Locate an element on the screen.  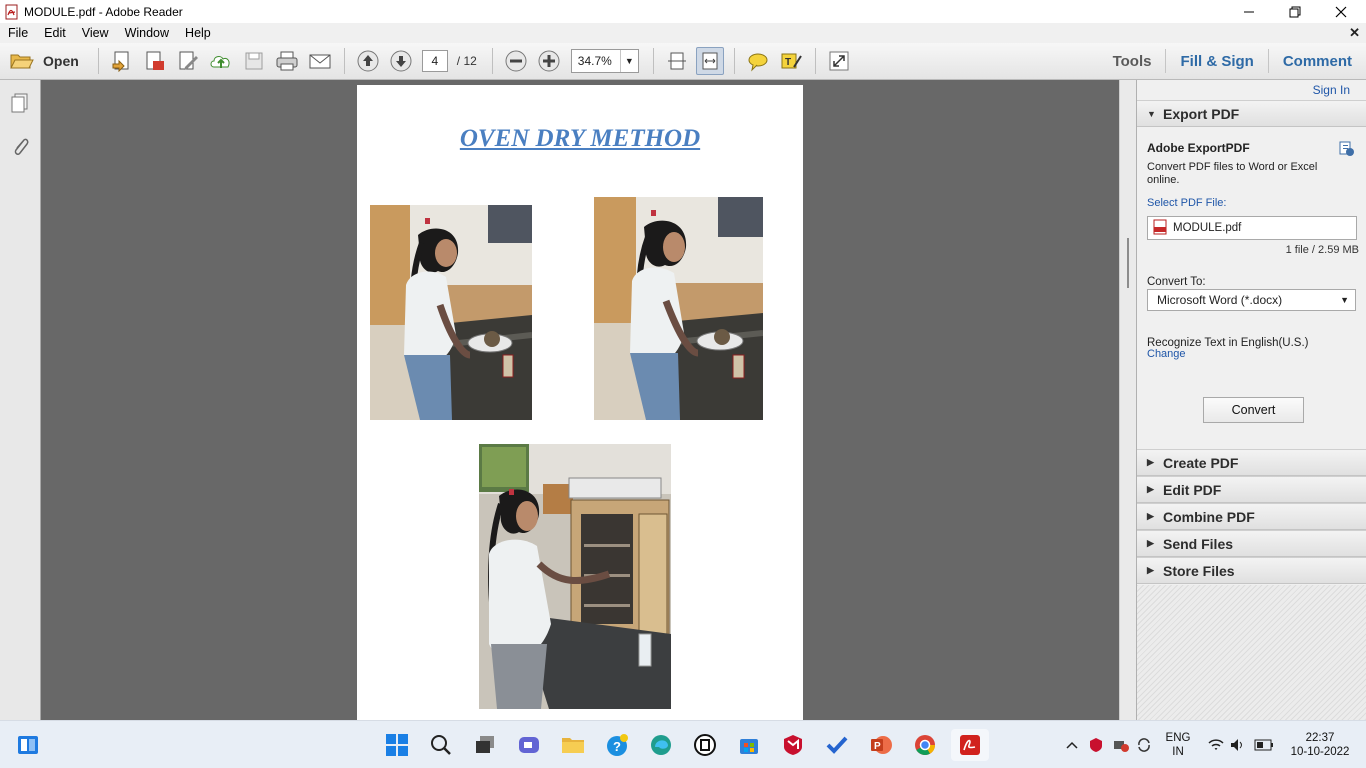
selected-file-name: MODULE.pdf is located at coordinates (1207, 228).